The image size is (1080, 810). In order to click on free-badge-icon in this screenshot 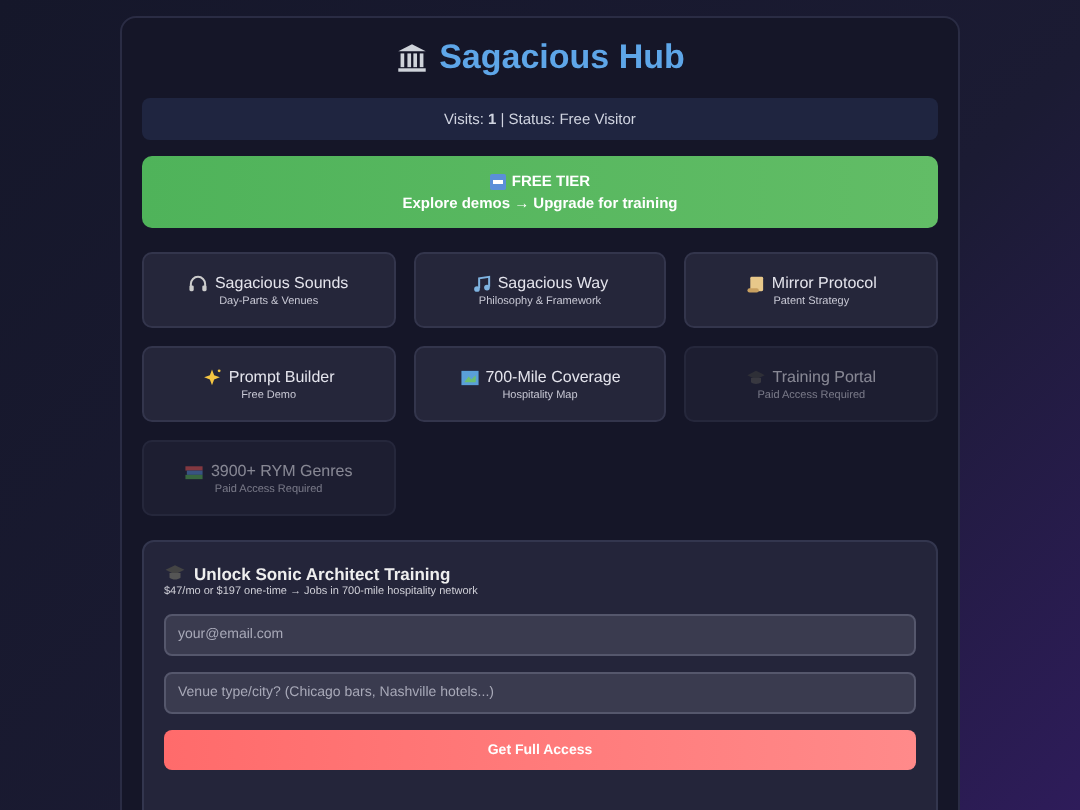, I will do `click(497, 181)`.